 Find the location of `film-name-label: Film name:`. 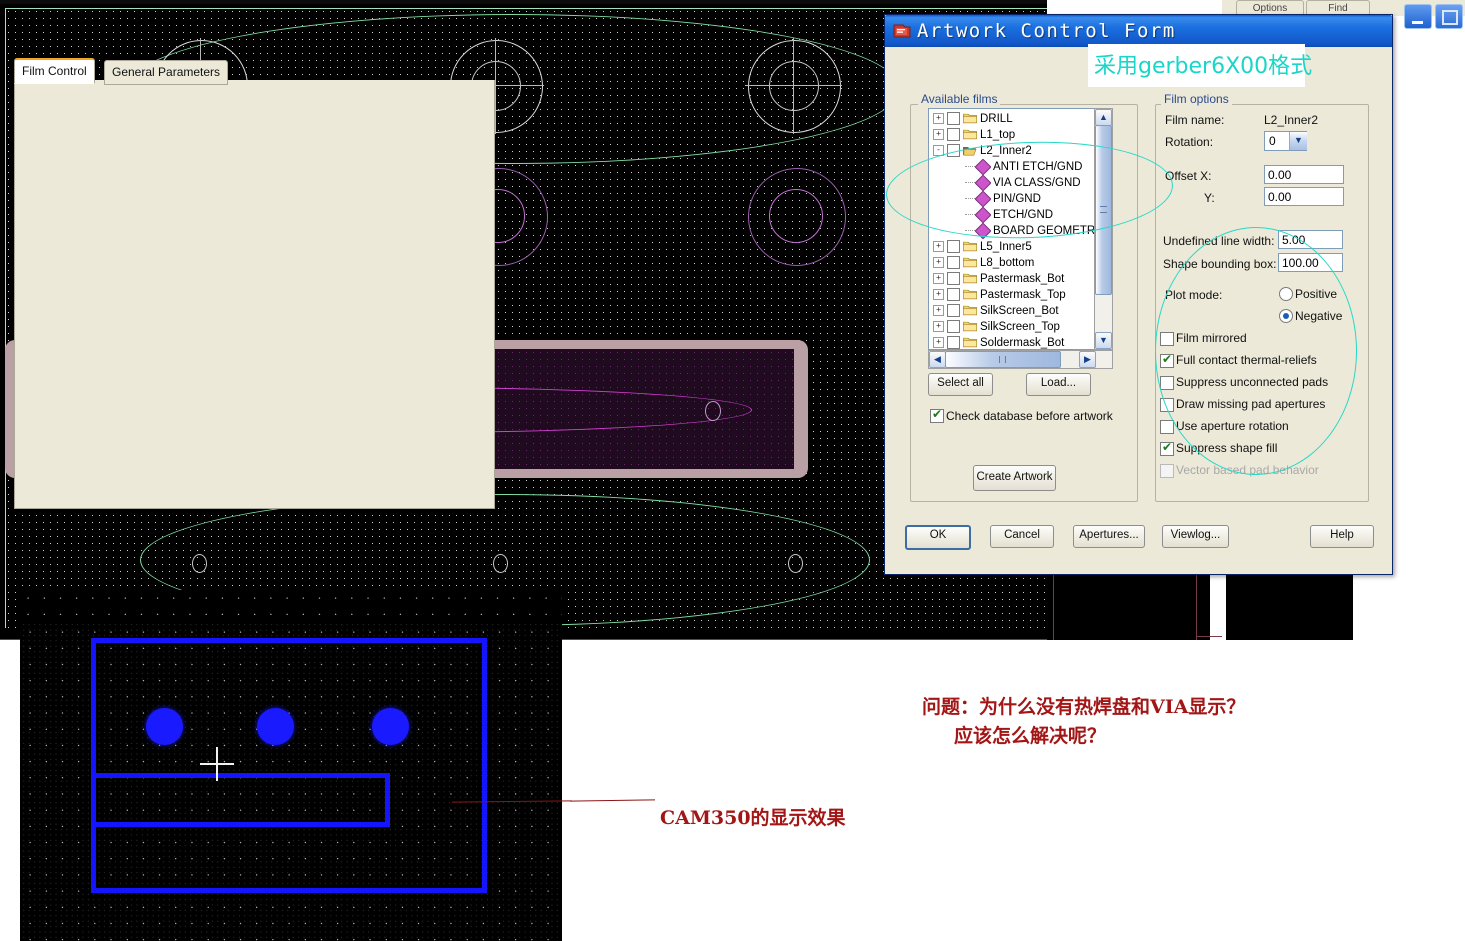

film-name-label: Film name: is located at coordinates (1195, 120).